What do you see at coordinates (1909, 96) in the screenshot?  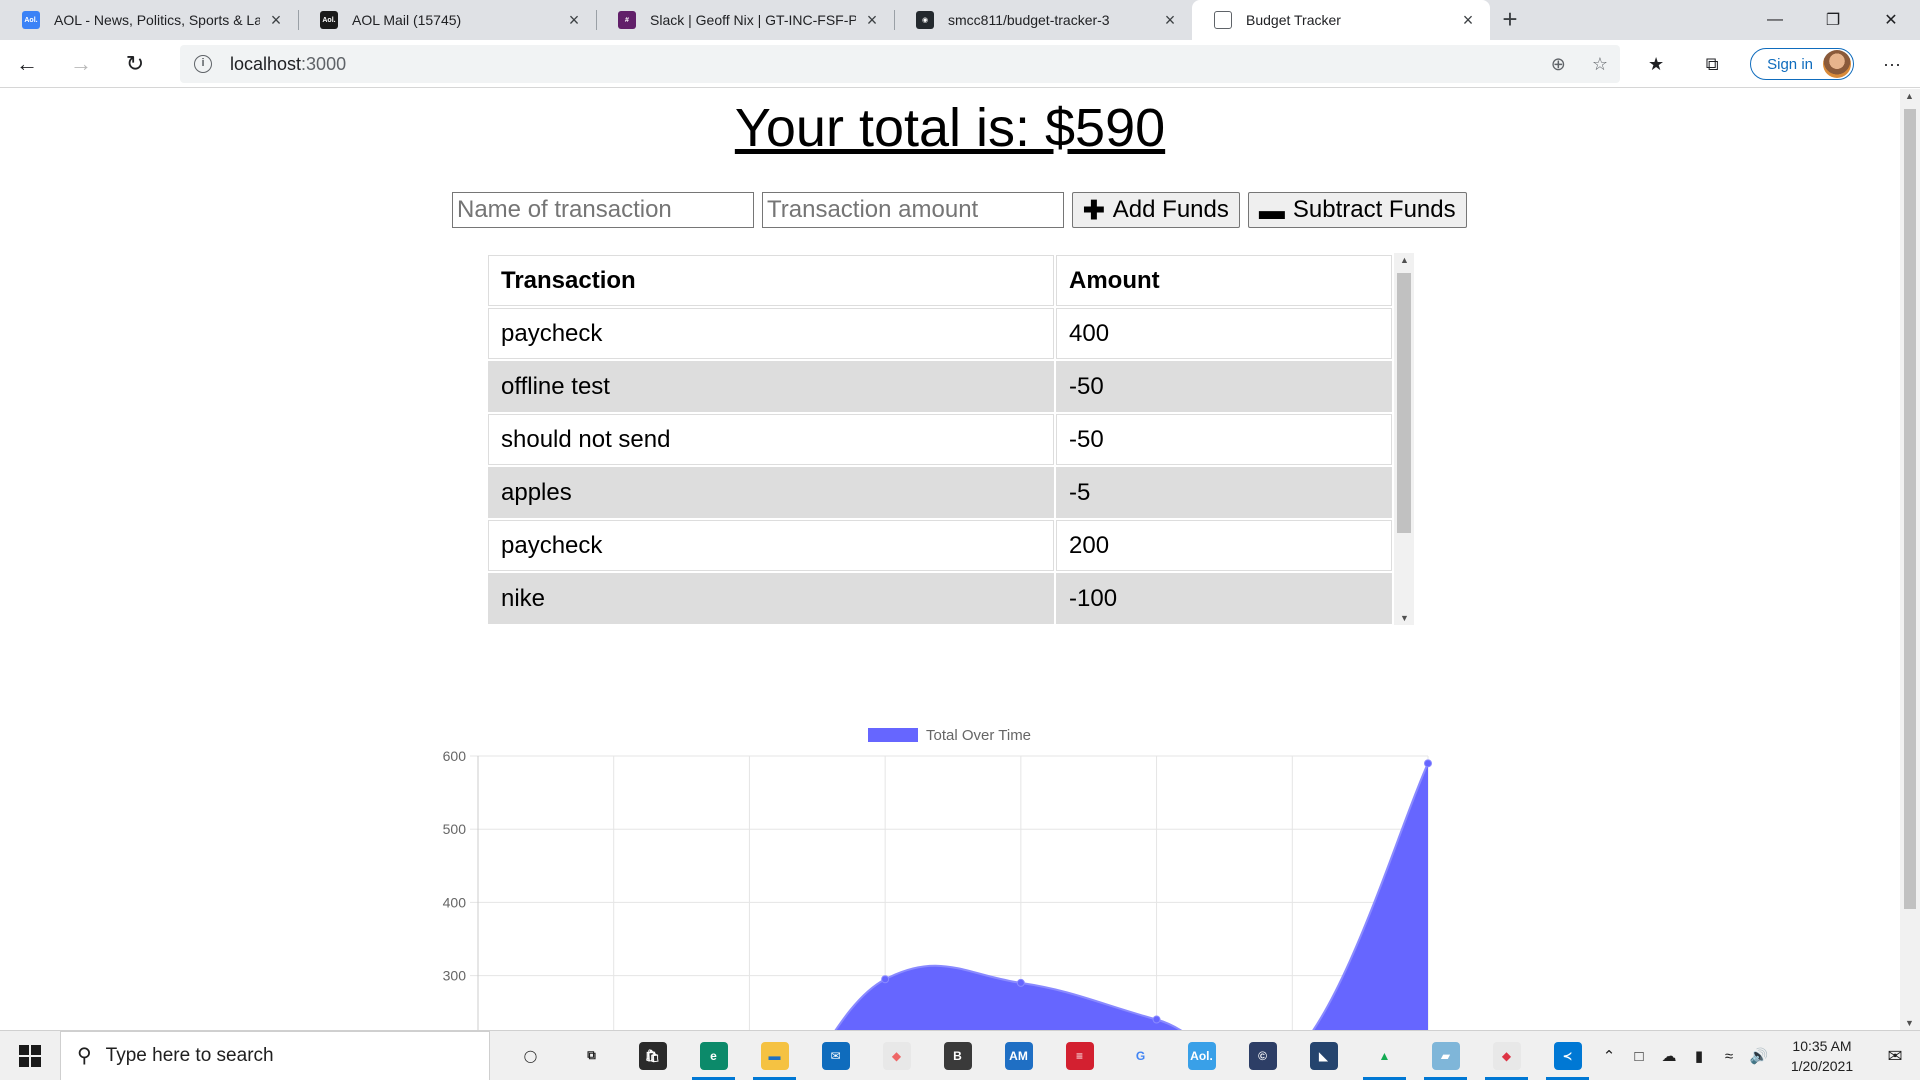 I see `page-scroll-up-icon: ▲` at bounding box center [1909, 96].